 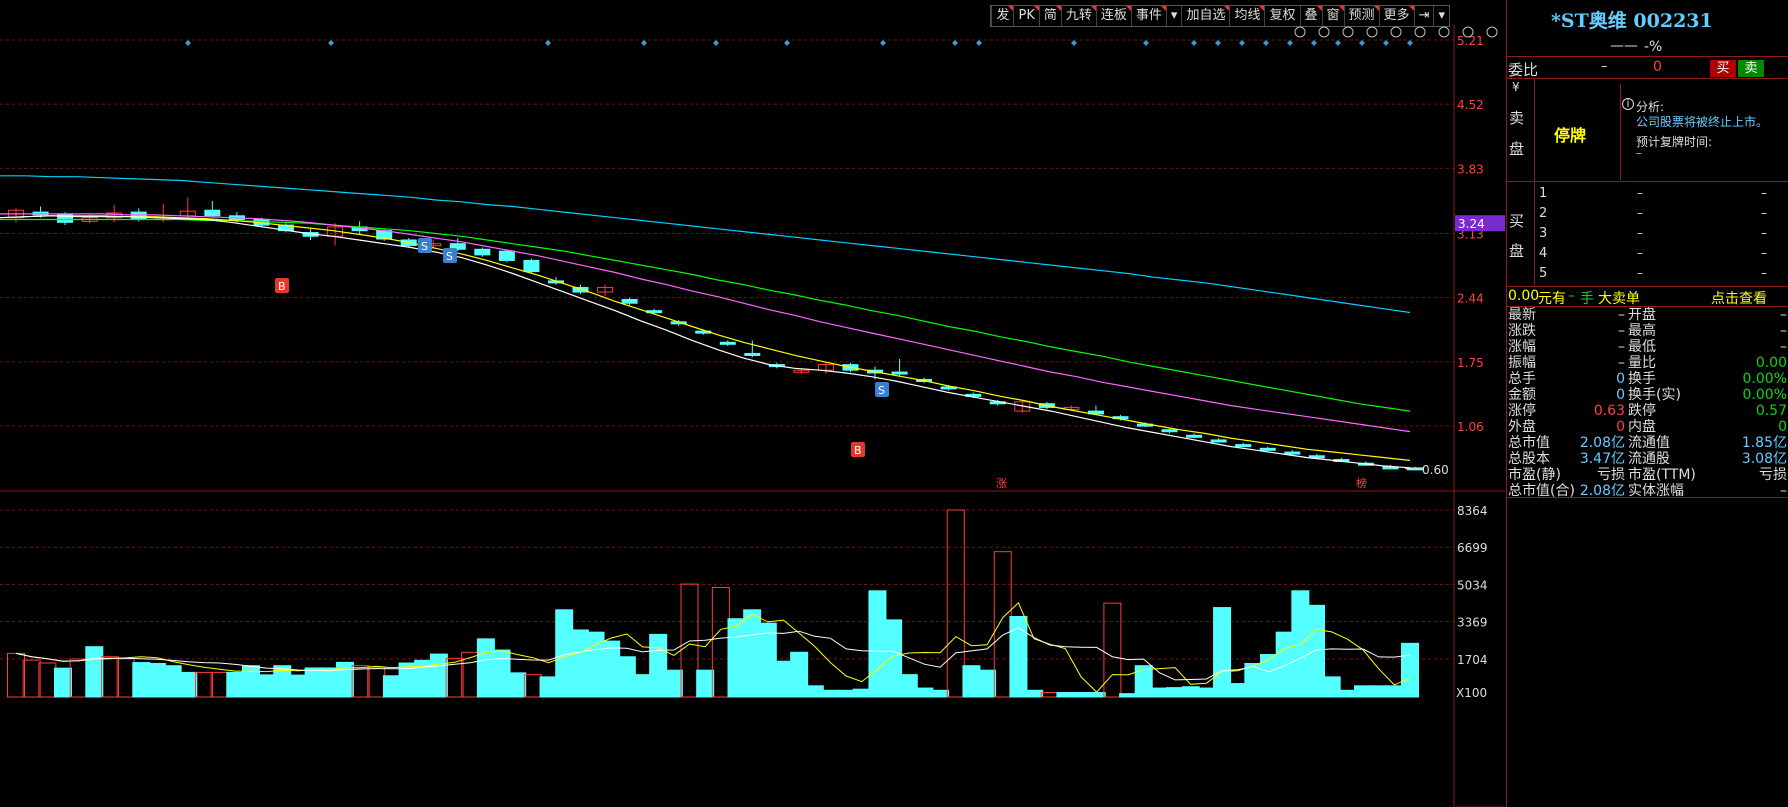 What do you see at coordinates (1517, 221) in the screenshot?
I see `buy-label-1: 买` at bounding box center [1517, 221].